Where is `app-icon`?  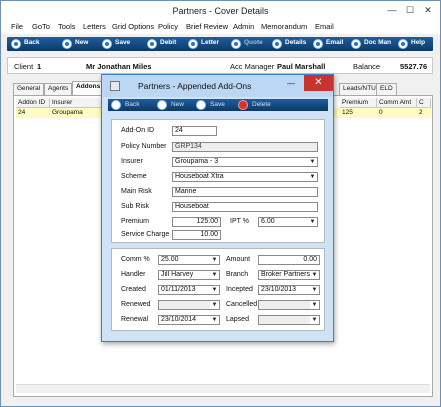 app-icon is located at coordinates (115, 86).